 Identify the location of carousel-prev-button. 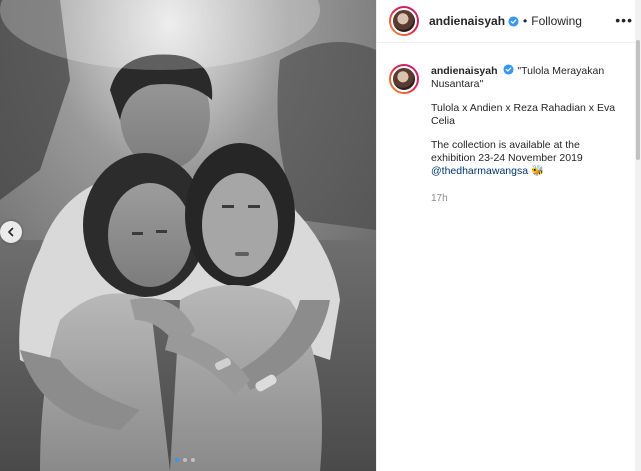
(11, 232).